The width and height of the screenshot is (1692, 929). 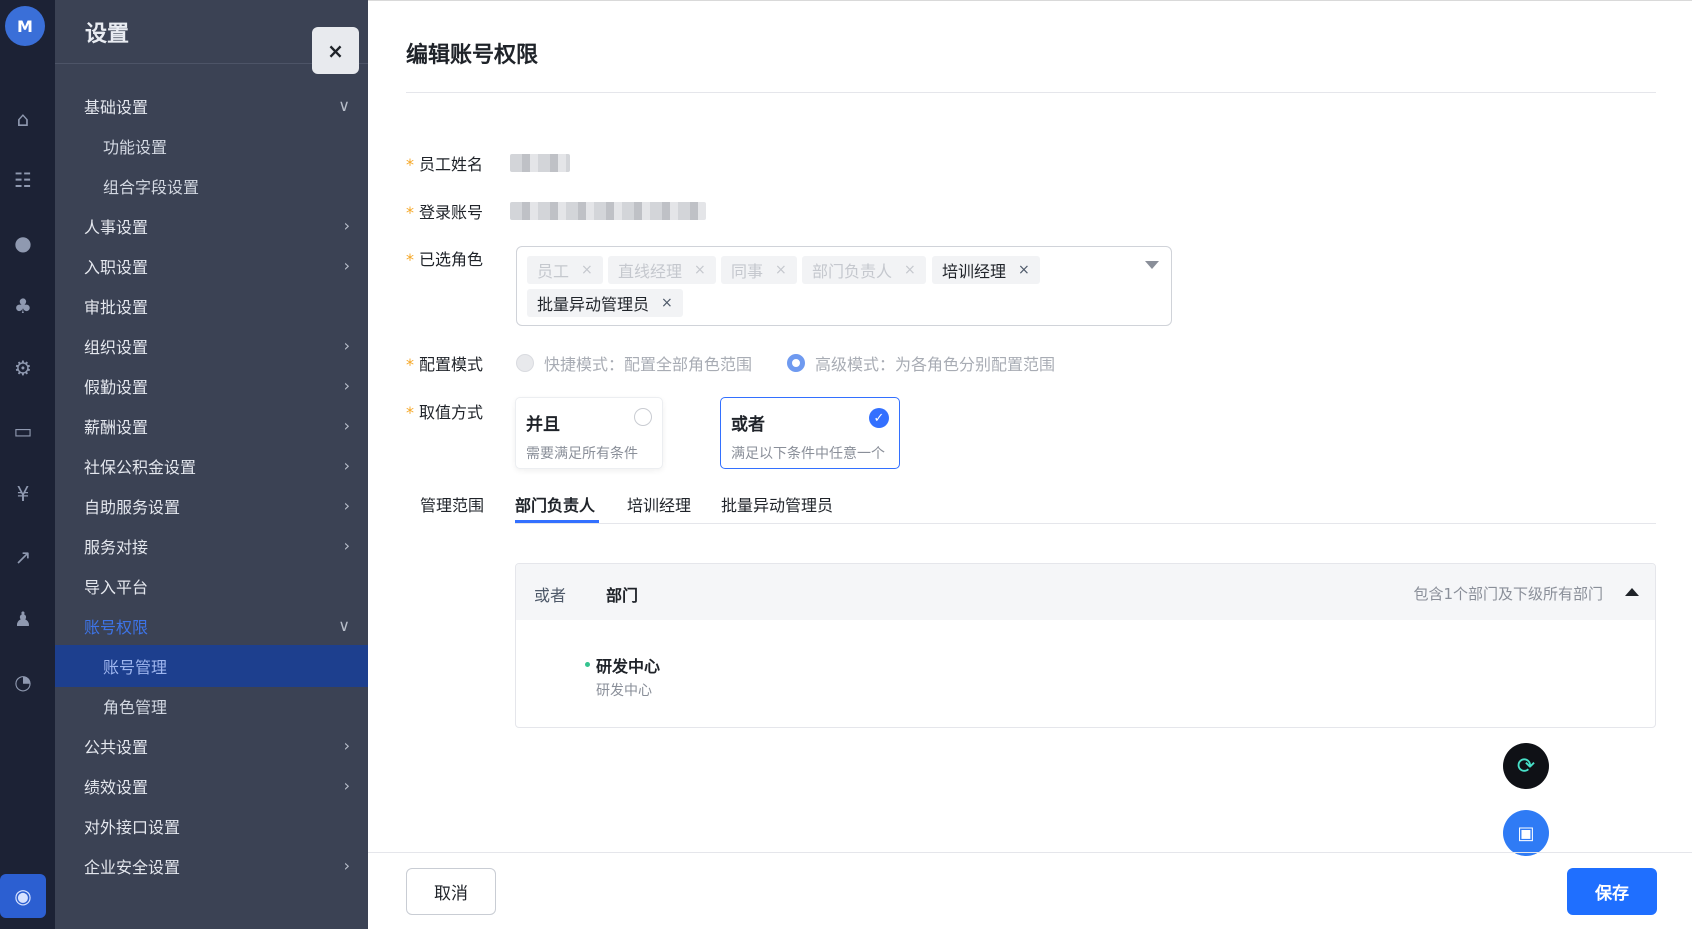 What do you see at coordinates (445, 212) in the screenshot?
I see `login-account-label: * 登录账号` at bounding box center [445, 212].